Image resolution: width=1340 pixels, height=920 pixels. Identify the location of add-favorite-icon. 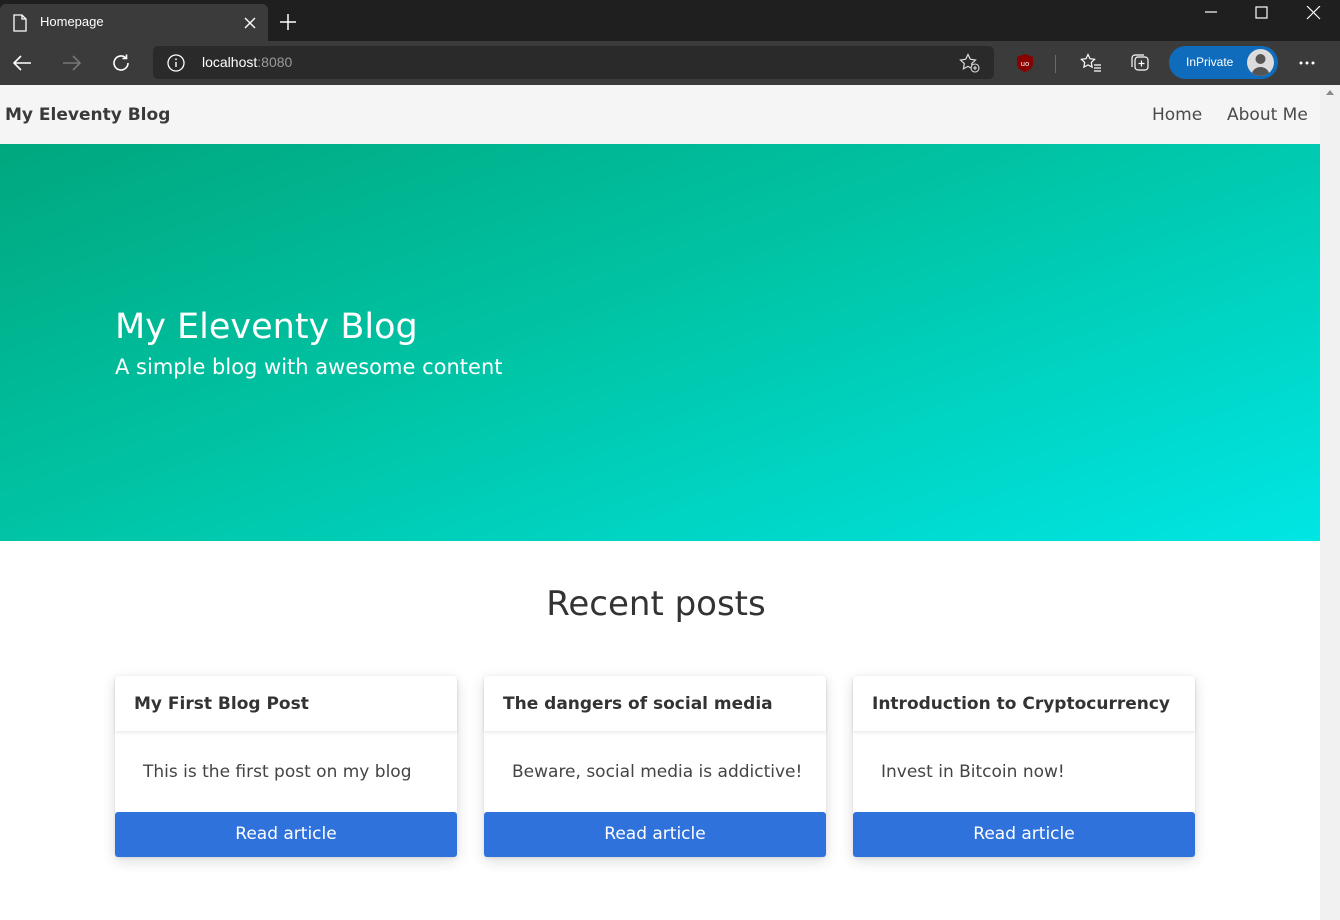
(970, 65).